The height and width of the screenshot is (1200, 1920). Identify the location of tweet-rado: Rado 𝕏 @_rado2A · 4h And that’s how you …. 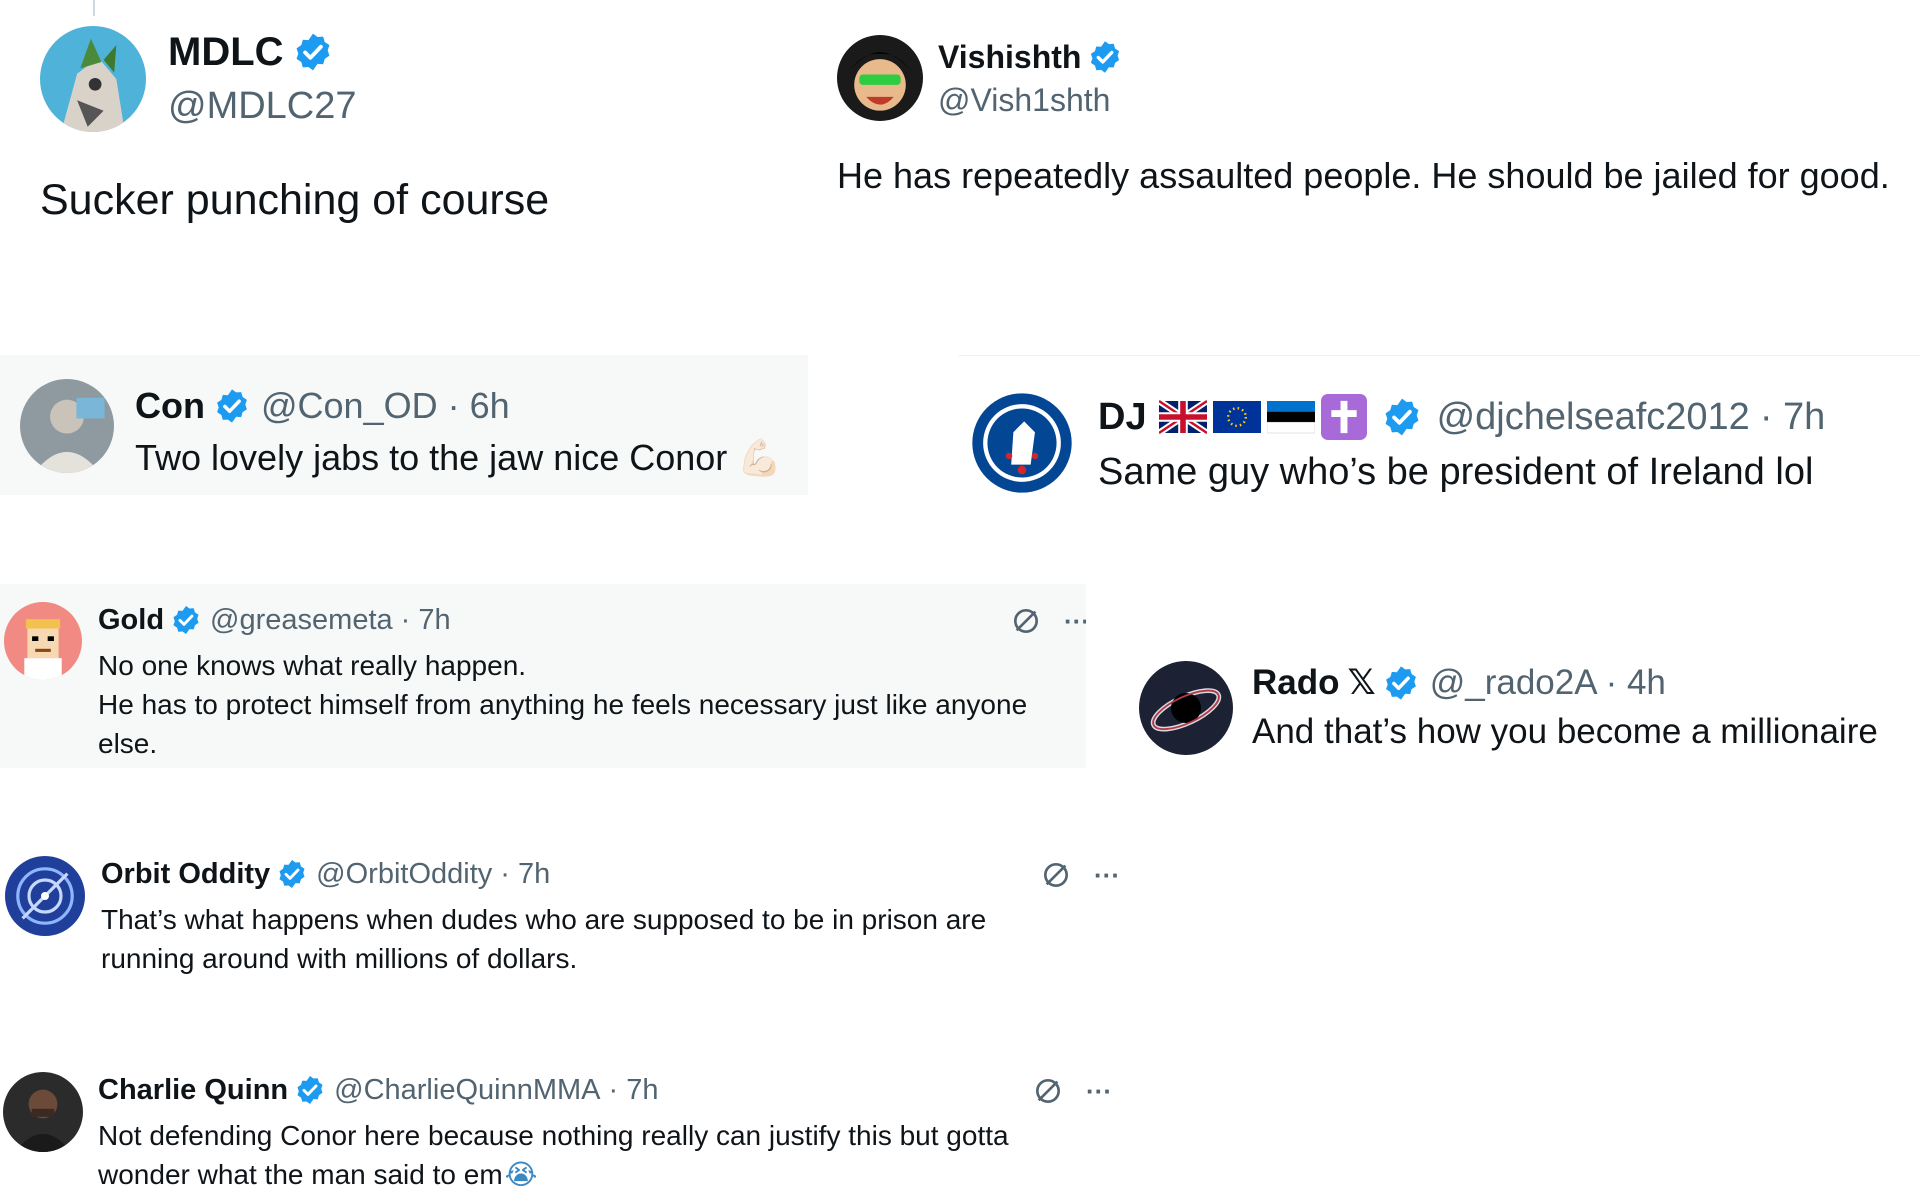
(1525, 705).